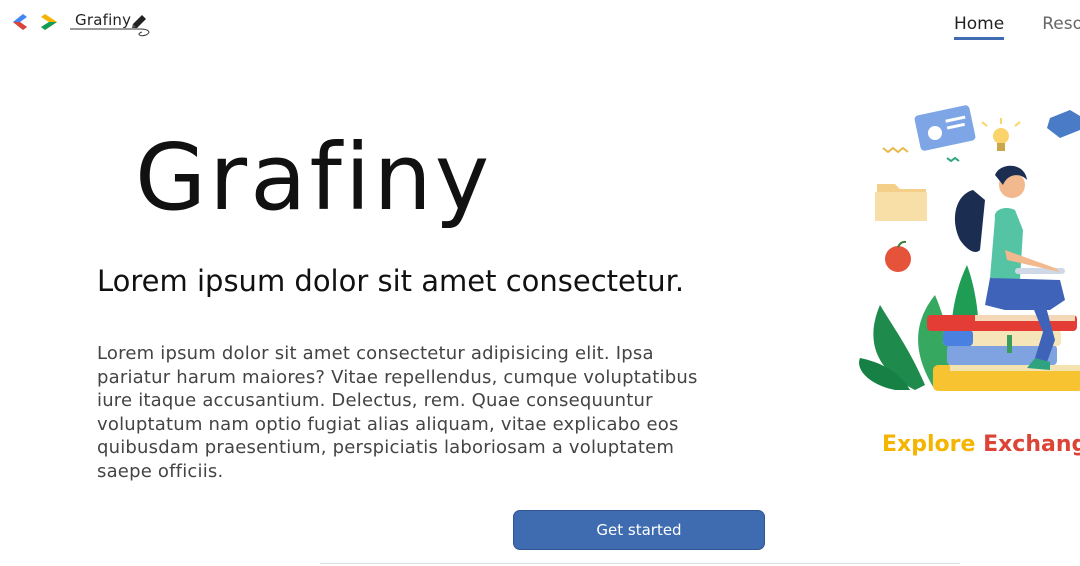  I want to click on folder-icon, so click(901, 202).